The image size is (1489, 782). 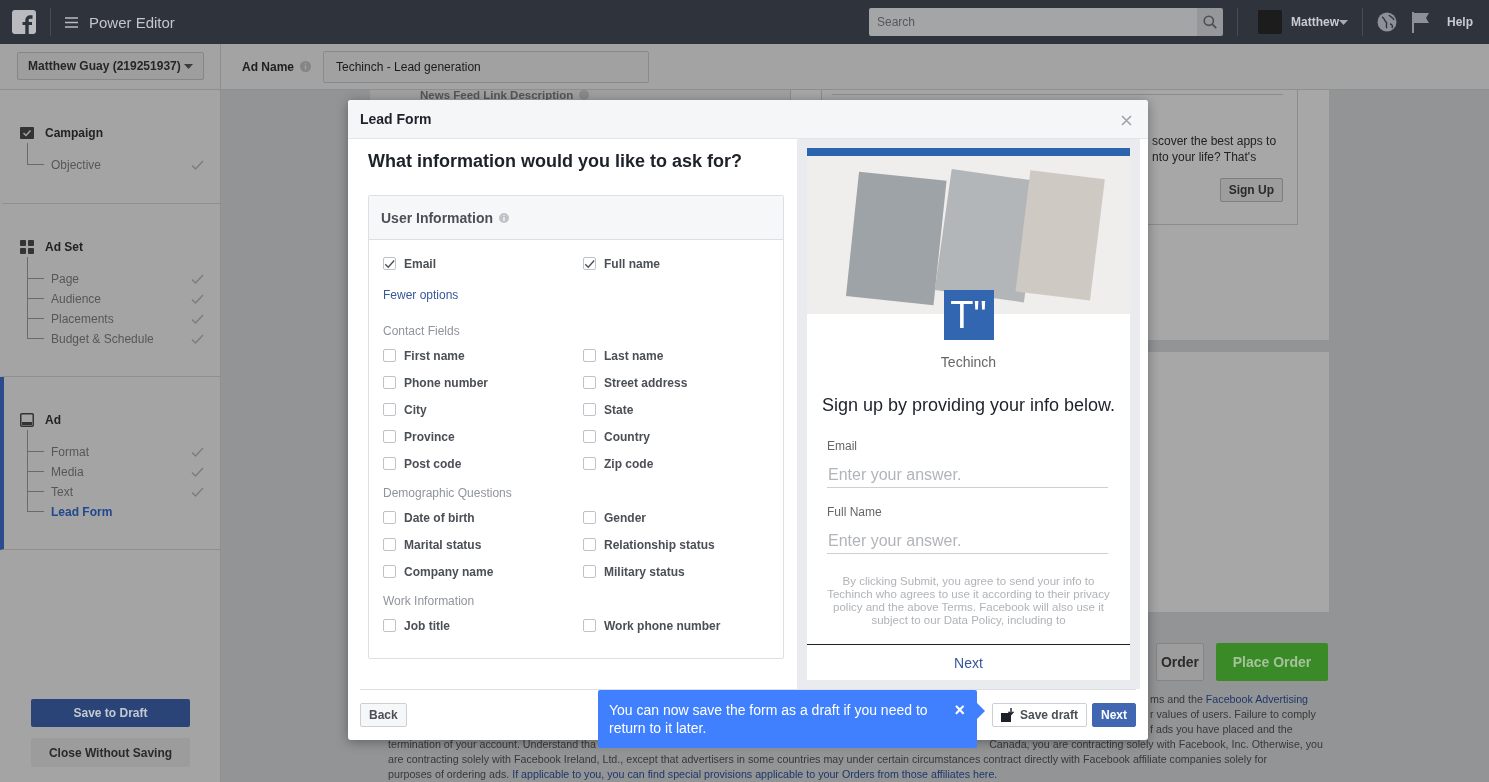 What do you see at coordinates (434, 355) in the screenshot?
I see `checkbox-label: First name` at bounding box center [434, 355].